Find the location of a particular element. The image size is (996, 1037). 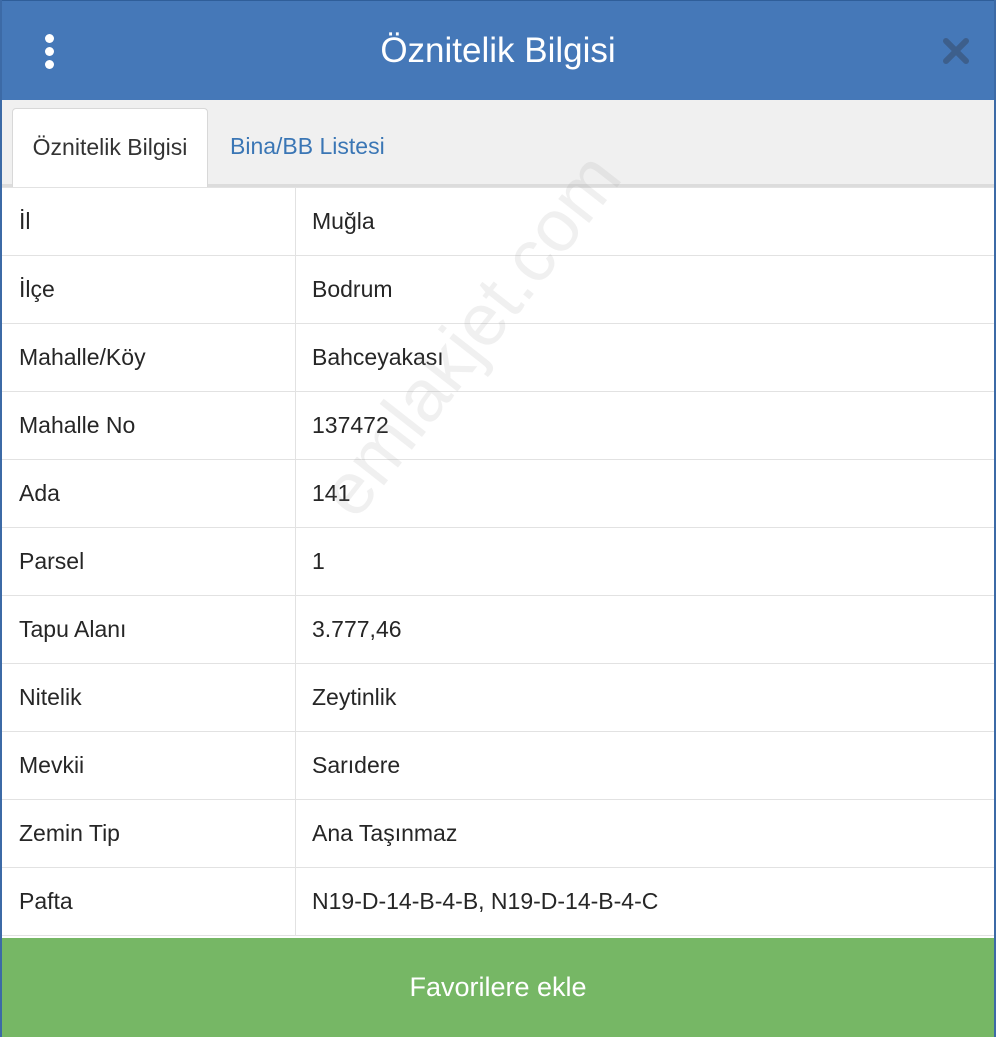

row-key-mahalle-no: Mahalle No is located at coordinates (149, 425).